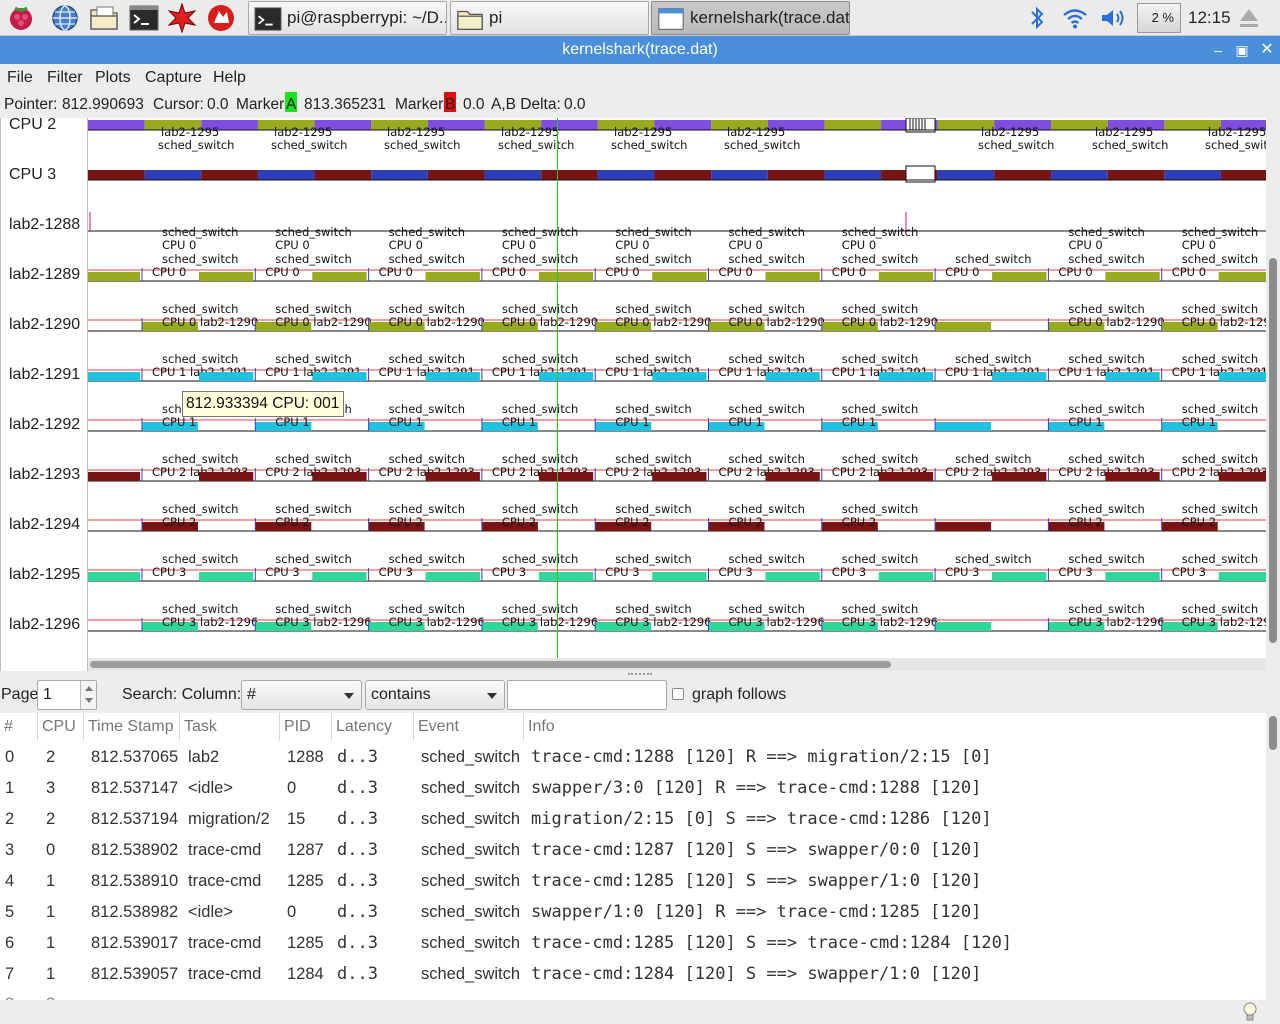  I want to click on cell-cpu: 0, so click(51, 850).